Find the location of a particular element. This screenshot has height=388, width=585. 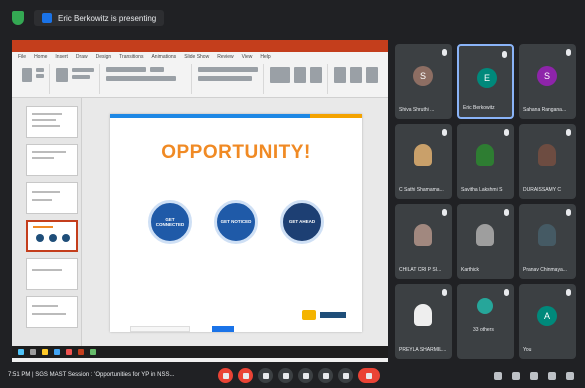

participant-tile: A You is located at coordinates (547, 321).